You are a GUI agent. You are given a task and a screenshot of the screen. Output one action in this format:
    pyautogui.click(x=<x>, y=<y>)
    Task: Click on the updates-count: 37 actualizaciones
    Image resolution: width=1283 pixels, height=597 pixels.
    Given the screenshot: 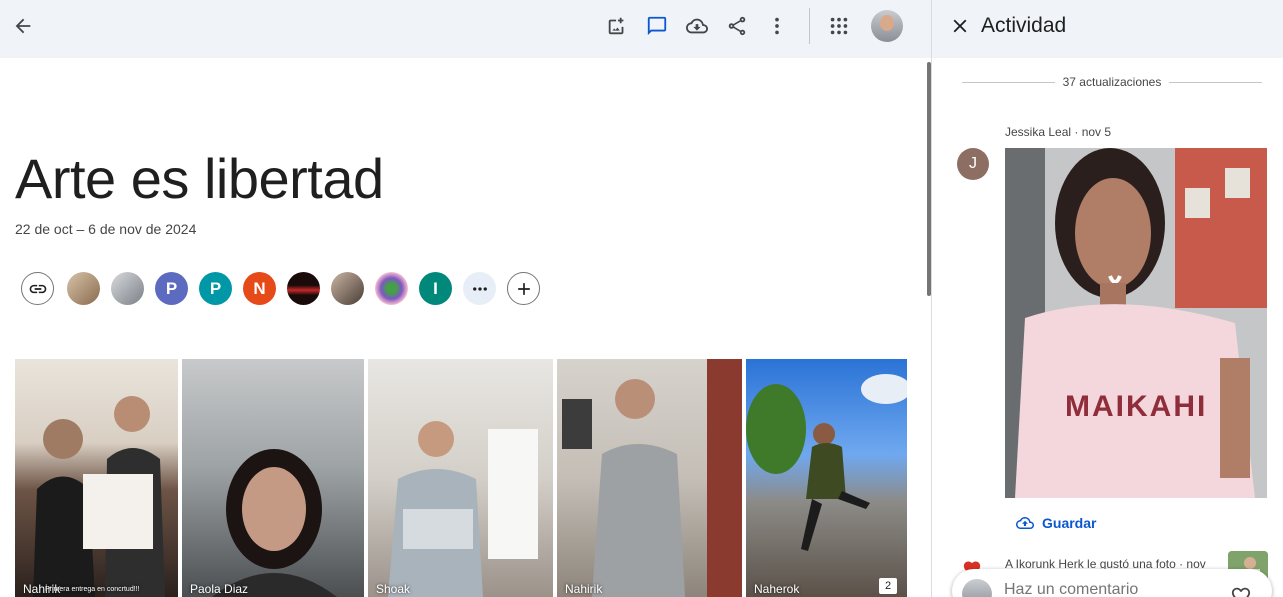 What is the action you would take?
    pyautogui.click(x=1112, y=82)
    